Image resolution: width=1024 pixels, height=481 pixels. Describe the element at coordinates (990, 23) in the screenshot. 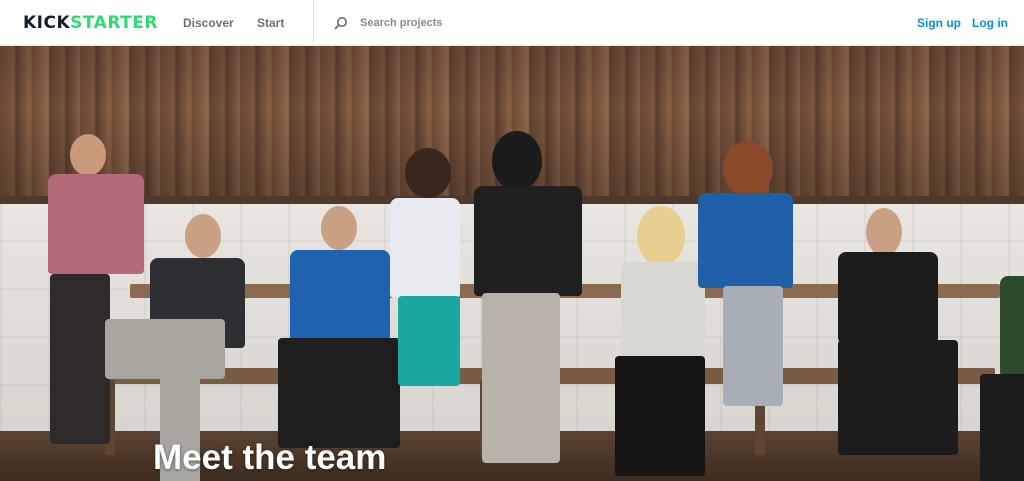

I see `log-in-link: Log in` at that location.